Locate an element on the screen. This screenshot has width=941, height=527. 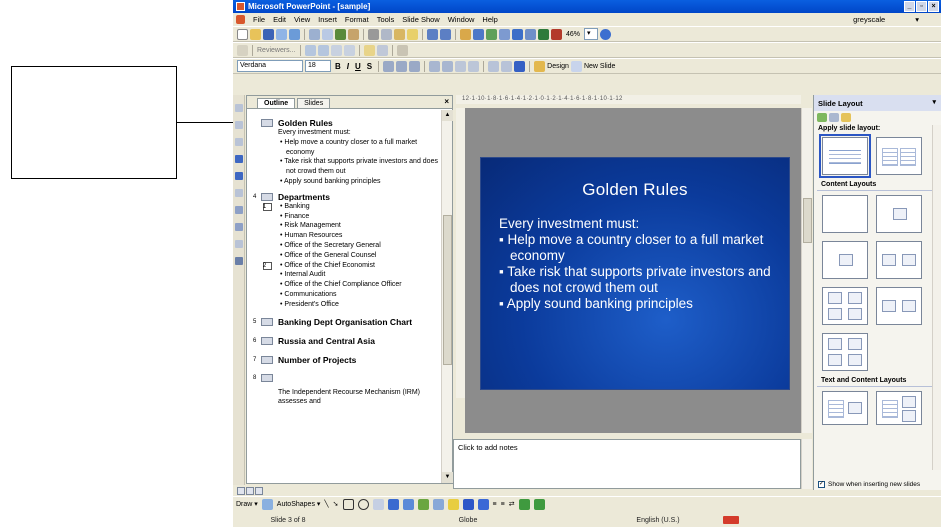
insert-chart-icon is located at coordinates (465, 34).